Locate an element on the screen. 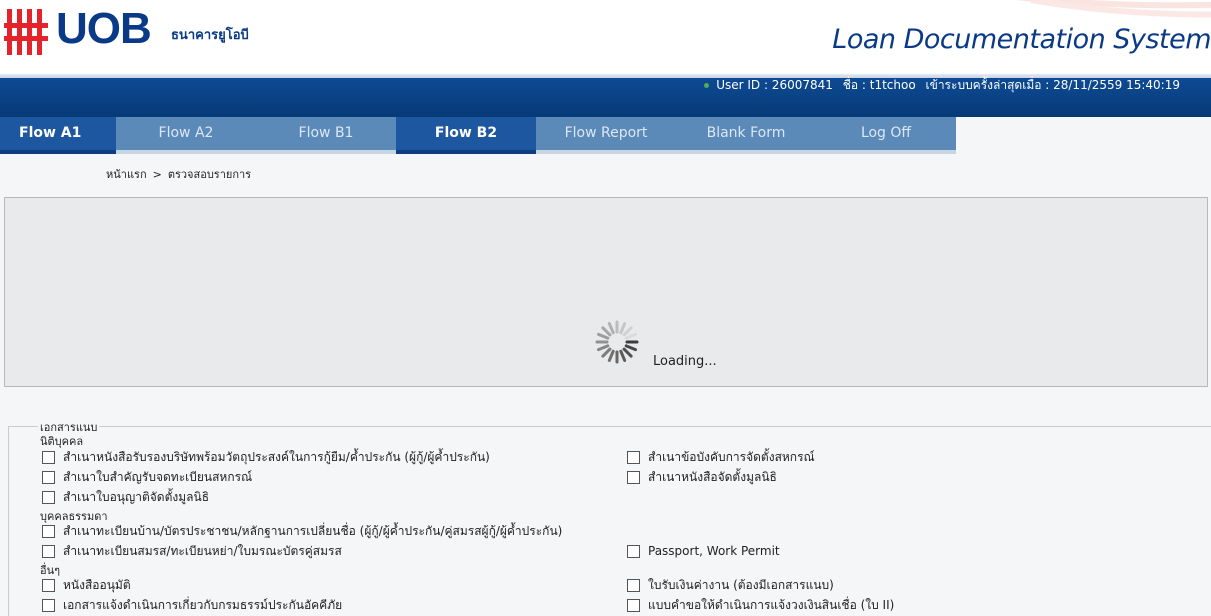 The image size is (1211, 616). logo-text: UOB is located at coordinates (104, 28).